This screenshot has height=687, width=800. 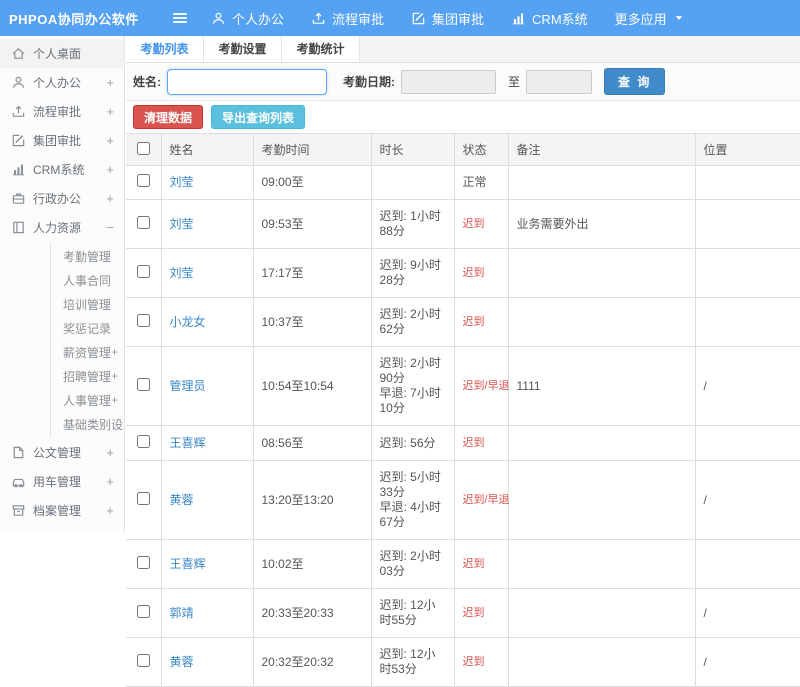 I want to click on attendance-time-cell: 20:33至20:33, so click(x=312, y=613).